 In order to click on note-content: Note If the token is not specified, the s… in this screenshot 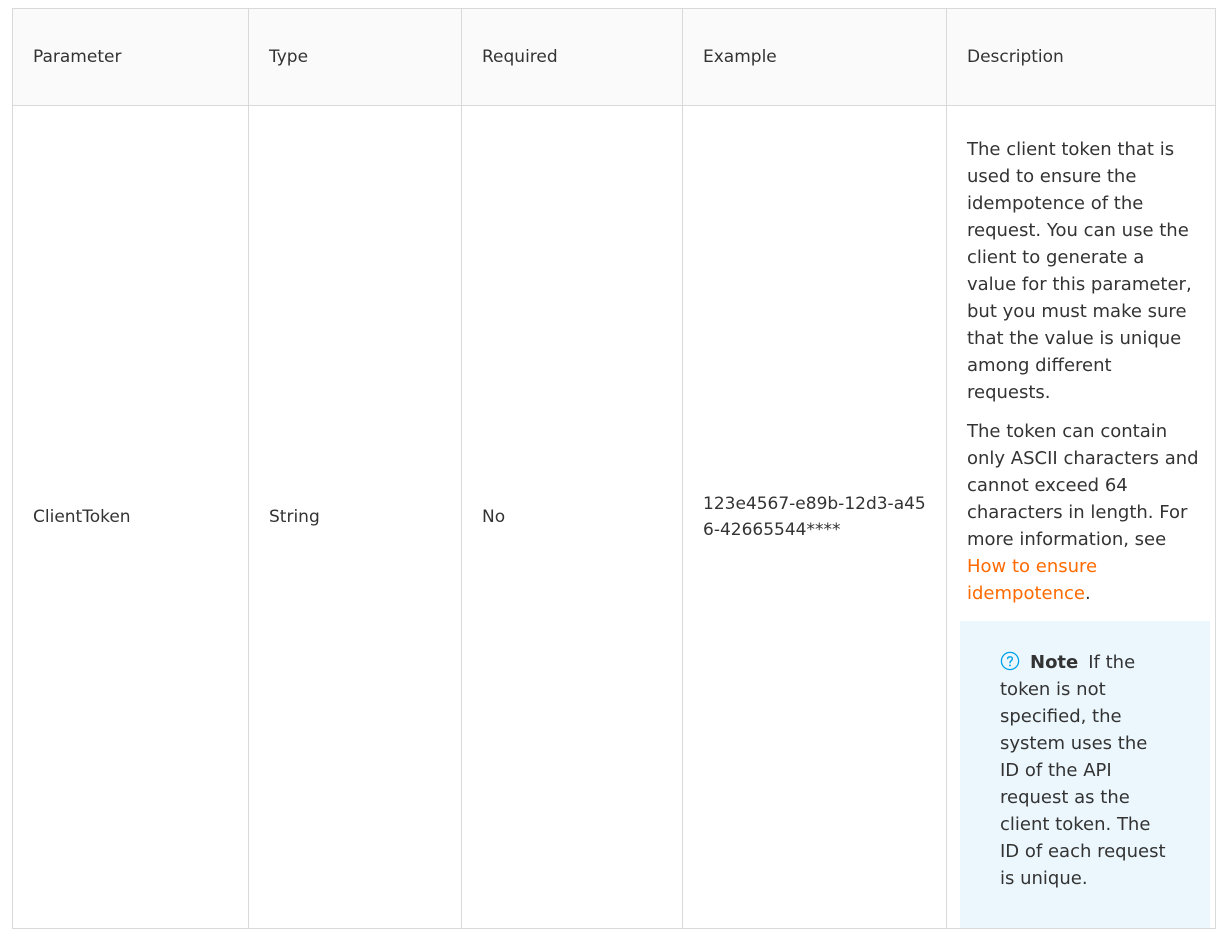, I will do `click(1085, 770)`.